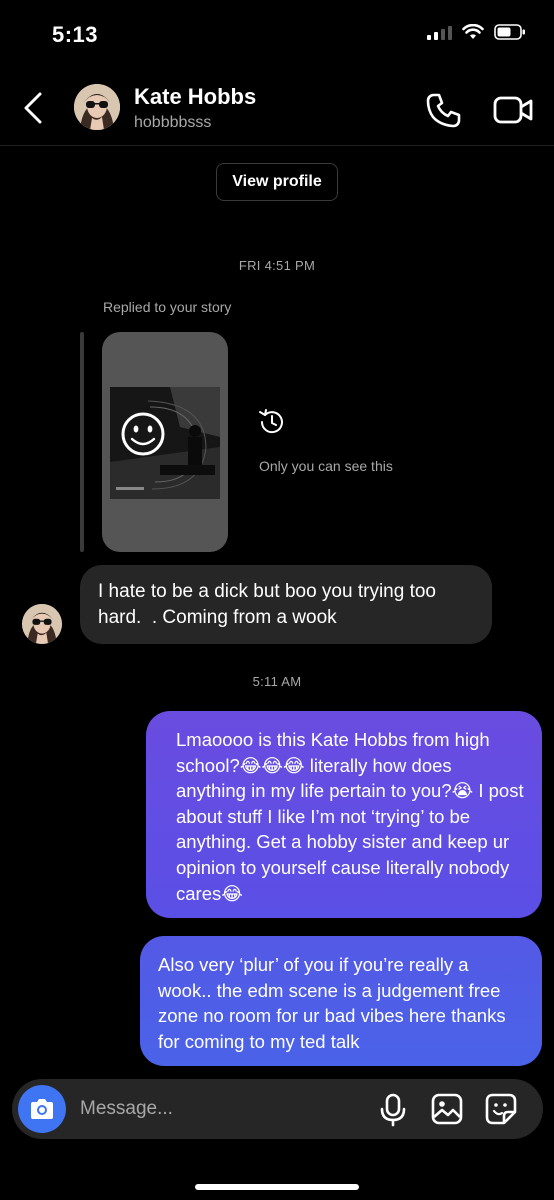 The width and height of the screenshot is (554, 1200). I want to click on battery-icon, so click(509, 32).